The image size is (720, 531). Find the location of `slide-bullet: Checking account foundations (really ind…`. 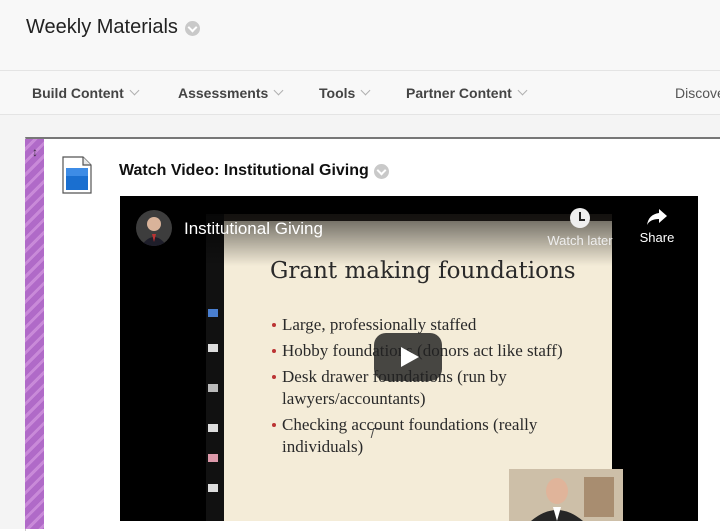

slide-bullet: Checking account foundations (really ind… is located at coordinates (427, 436).